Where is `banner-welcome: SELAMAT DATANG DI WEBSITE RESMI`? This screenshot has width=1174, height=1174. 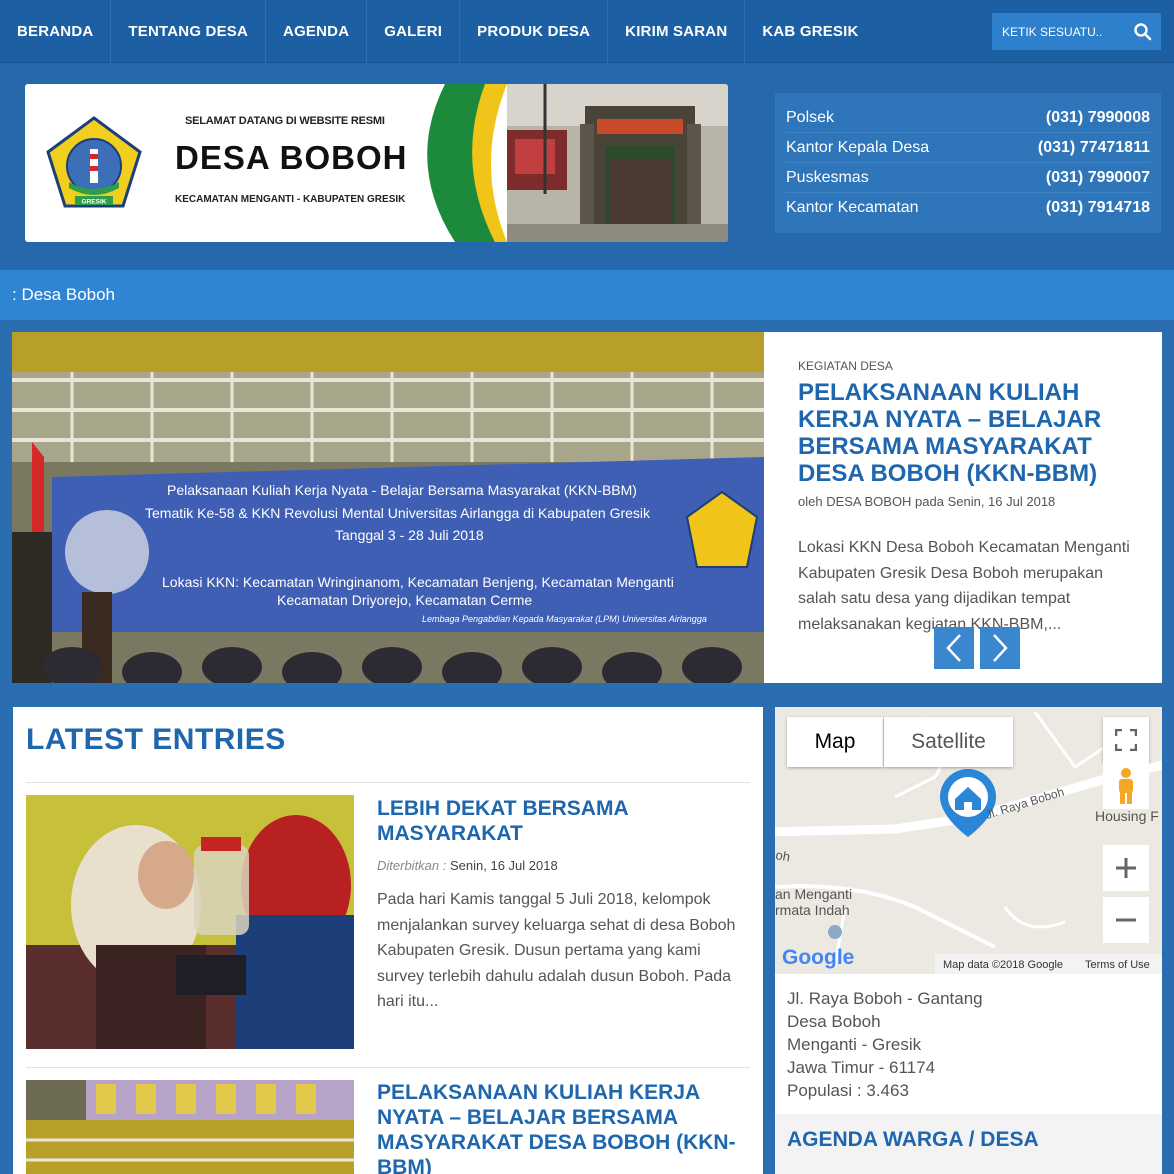
banner-welcome: SELAMAT DATANG DI WEBSITE RESMI is located at coordinates (285, 121).